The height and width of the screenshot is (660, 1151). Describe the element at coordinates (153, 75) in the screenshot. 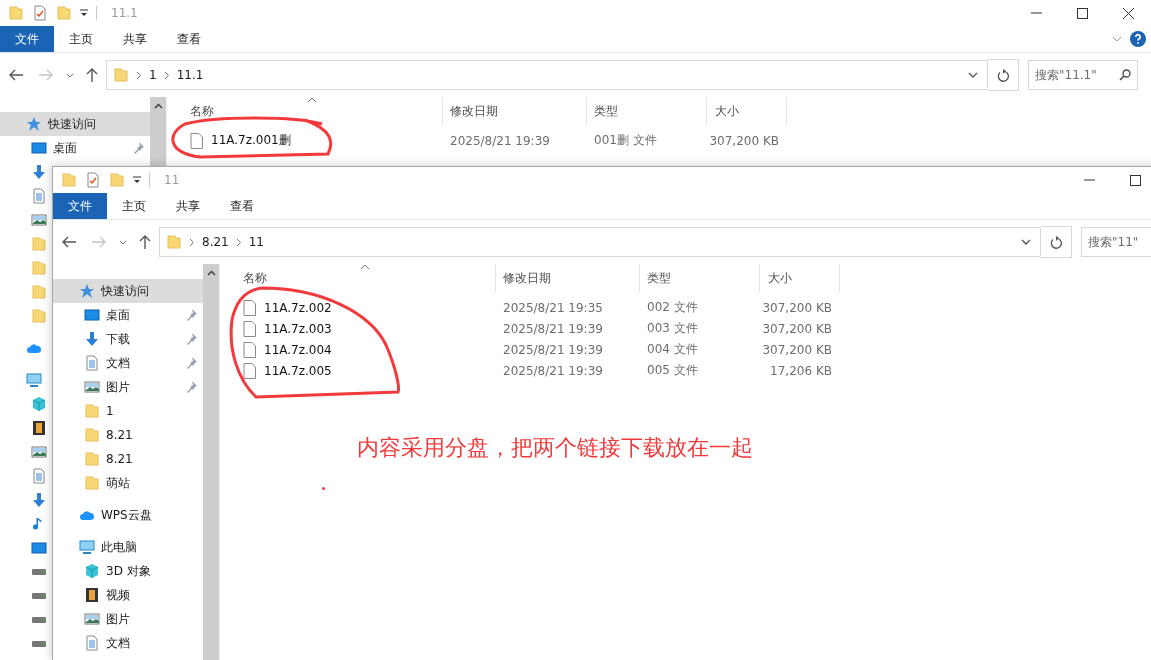

I see `breadcrumb: 1` at that location.